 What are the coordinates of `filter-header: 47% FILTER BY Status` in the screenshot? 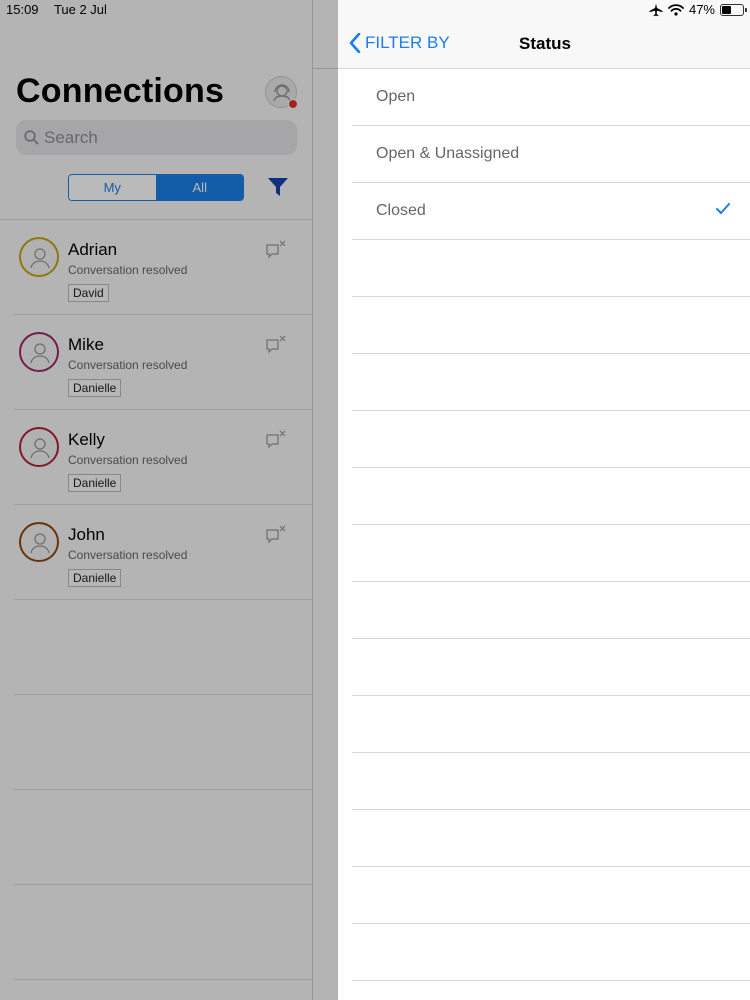 It's located at (544, 34).